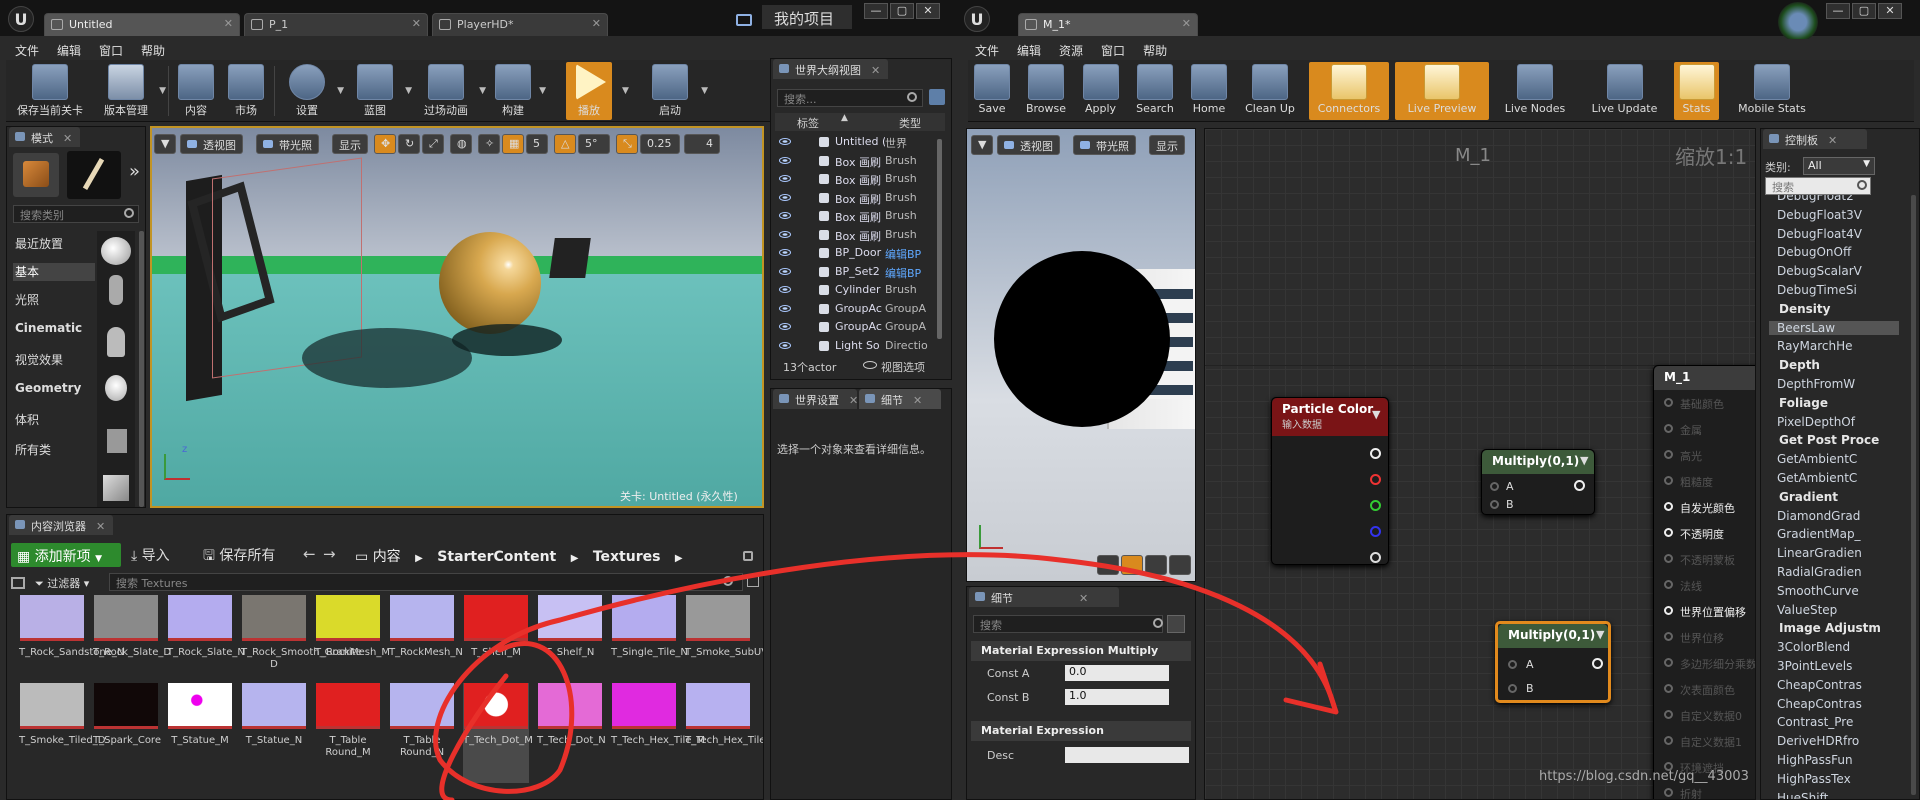 The image size is (1920, 800). What do you see at coordinates (1081, 355) in the screenshot?
I see `material-preview-viewport: ▼ 透视图 带光照 显示` at bounding box center [1081, 355].